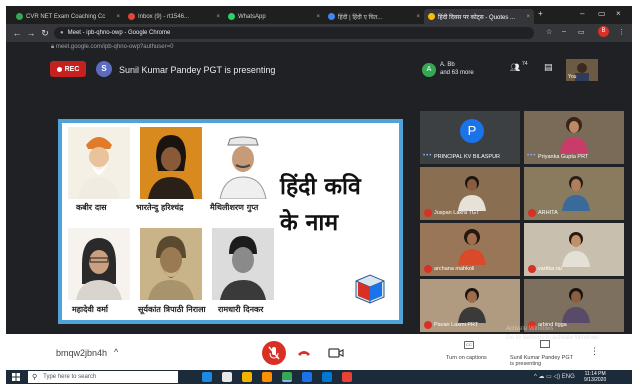 This screenshot has width=638, height=389. I want to click on present-screen-icon, so click(545, 344).